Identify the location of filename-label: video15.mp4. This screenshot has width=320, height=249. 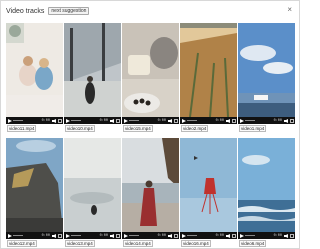
(138, 128).